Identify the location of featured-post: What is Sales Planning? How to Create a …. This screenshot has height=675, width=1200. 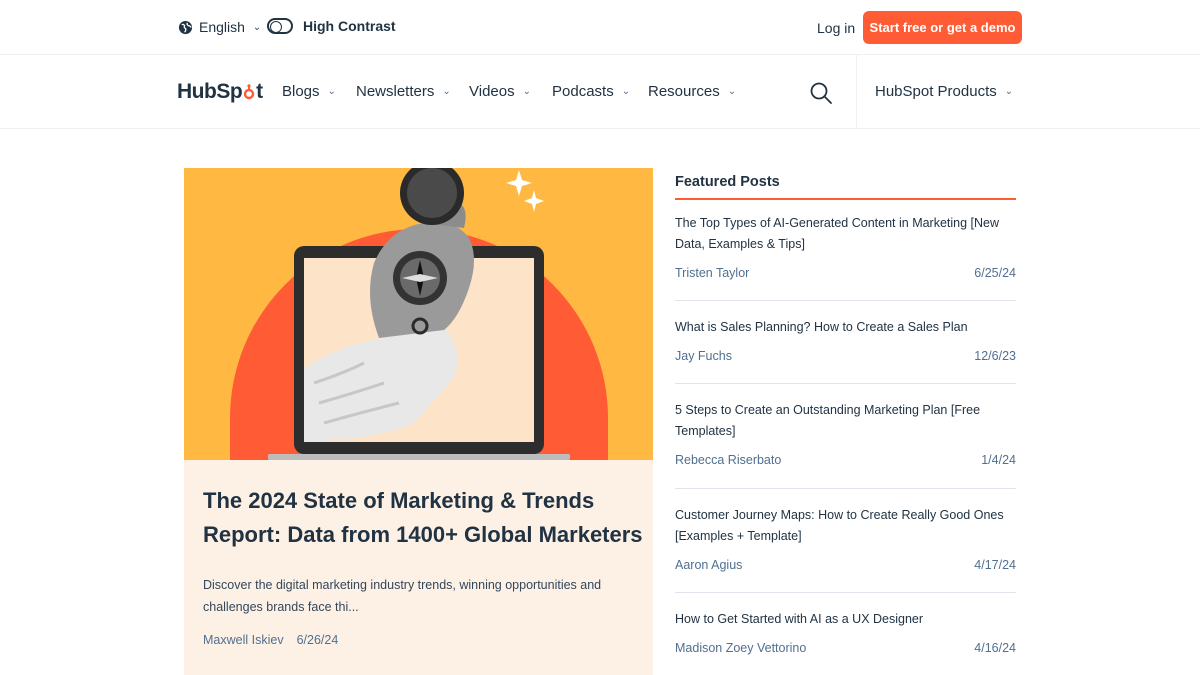
(845, 340).